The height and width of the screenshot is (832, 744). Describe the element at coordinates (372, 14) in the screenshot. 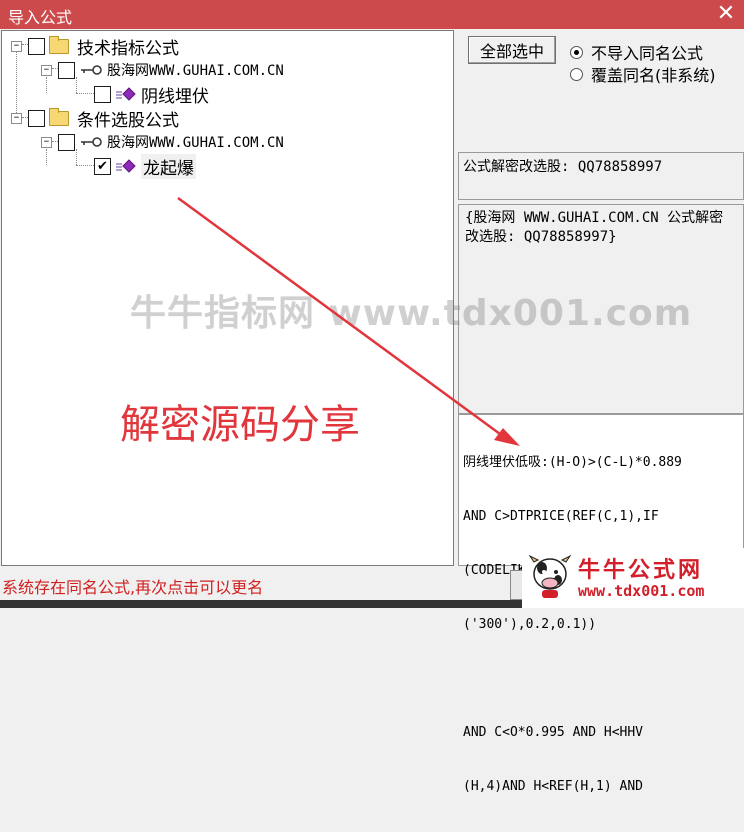

I see `title-bar: 导入公式 ✕` at that location.